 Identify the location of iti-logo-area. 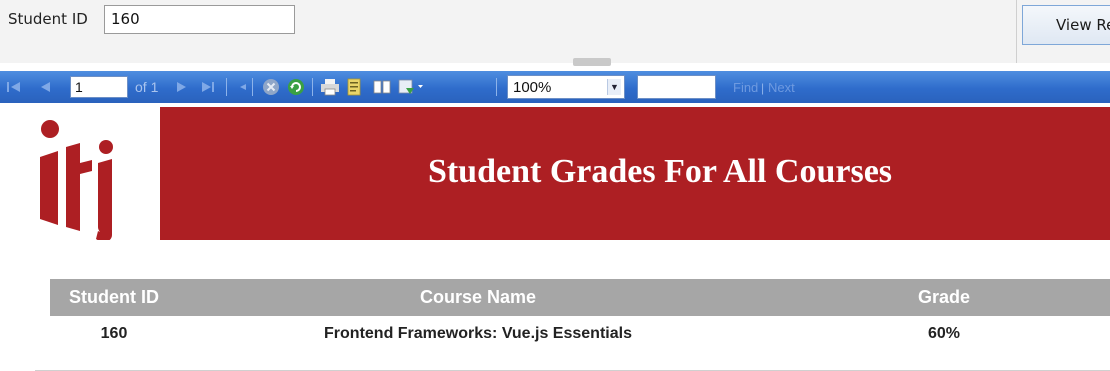
(80, 174).